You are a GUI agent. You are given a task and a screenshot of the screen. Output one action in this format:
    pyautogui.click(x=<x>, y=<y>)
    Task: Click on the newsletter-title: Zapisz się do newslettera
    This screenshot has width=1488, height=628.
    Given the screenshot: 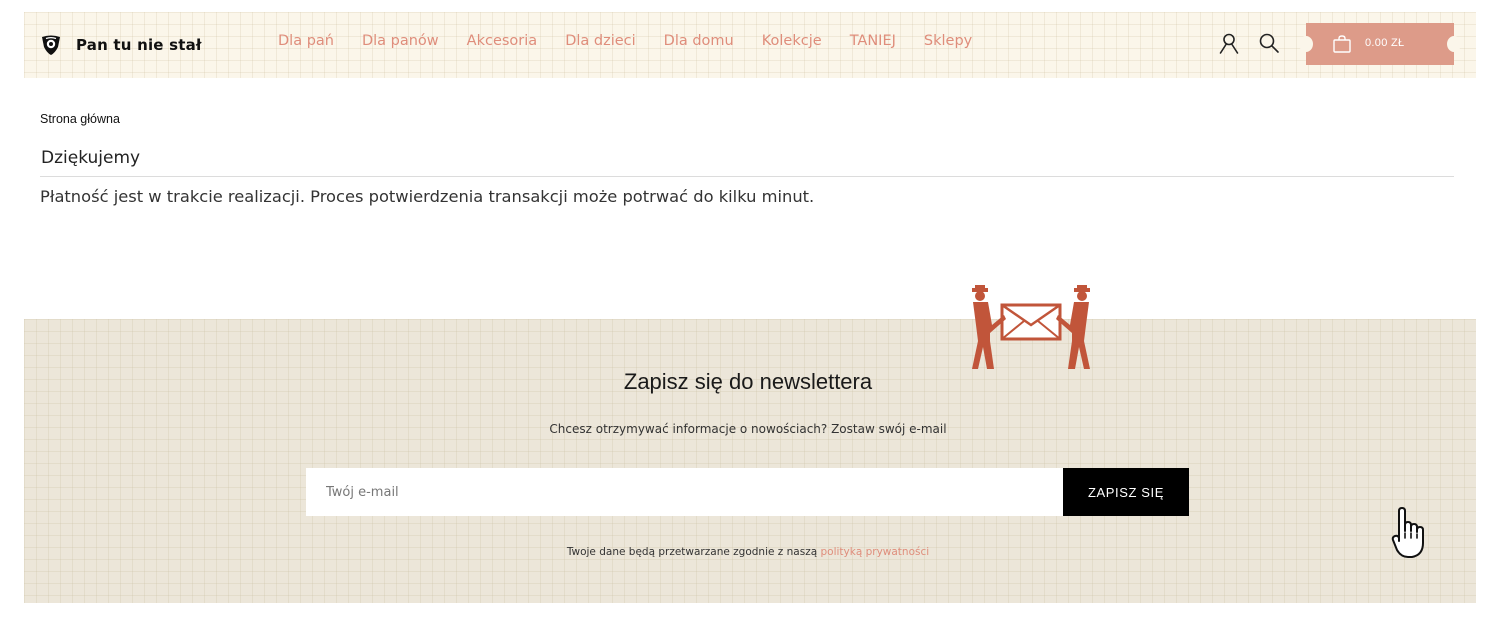 What is the action you would take?
    pyautogui.click(x=748, y=381)
    